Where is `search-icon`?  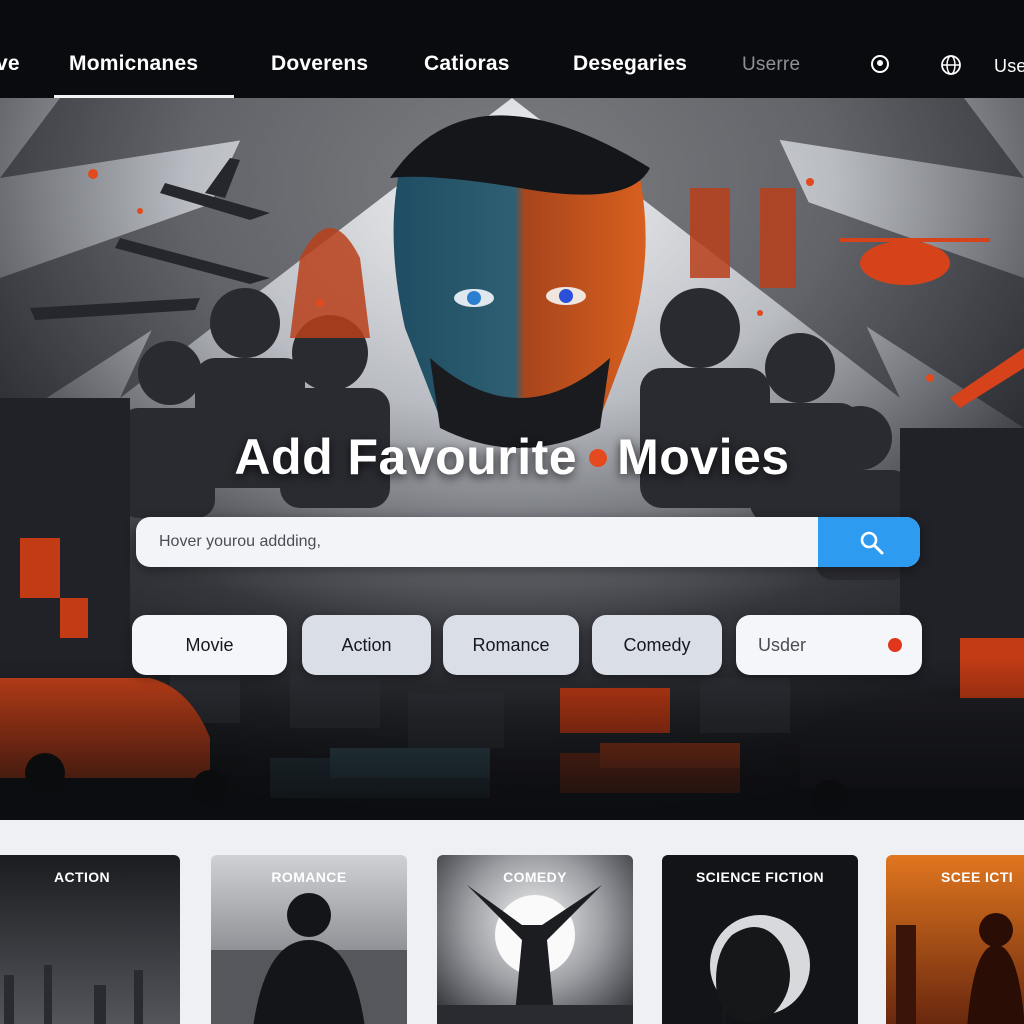
search-icon is located at coordinates (872, 543).